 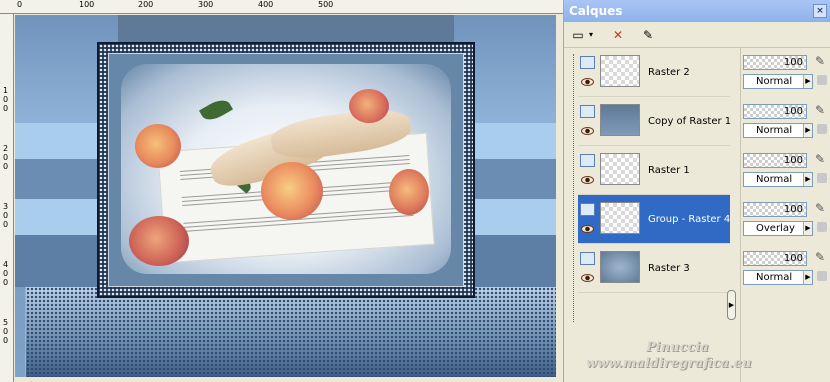 I want to click on ruler-label: 400, so click(x=266, y=4).